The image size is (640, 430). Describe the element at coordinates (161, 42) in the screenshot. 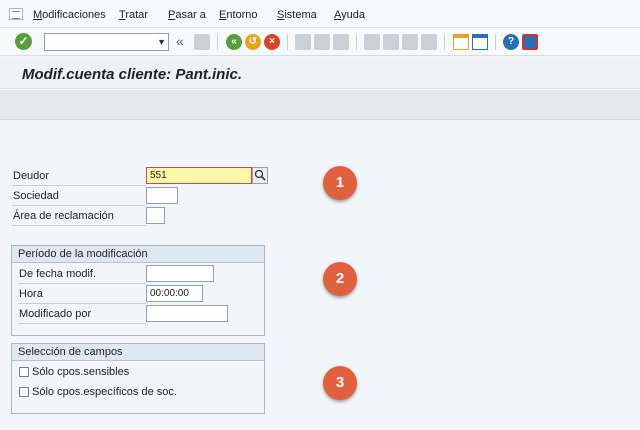

I see `command-dropdown-icon: ▼` at that location.